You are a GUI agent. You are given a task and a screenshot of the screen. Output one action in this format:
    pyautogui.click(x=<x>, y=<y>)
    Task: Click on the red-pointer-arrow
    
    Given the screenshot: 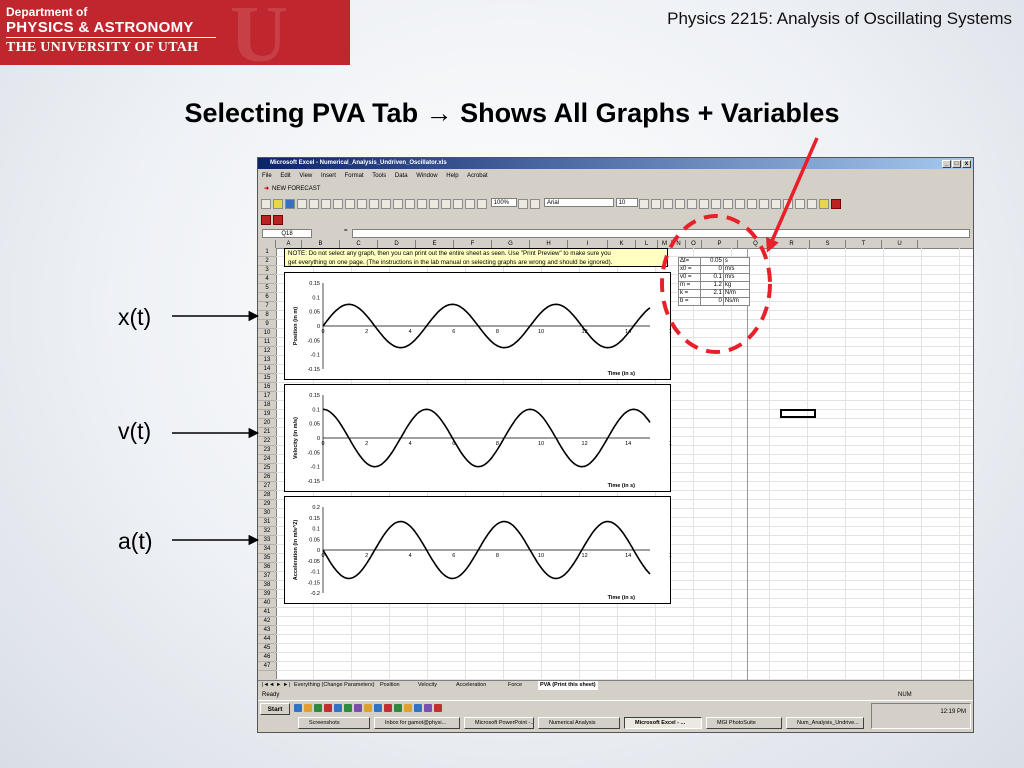 What is the action you would take?
    pyautogui.click(x=792, y=195)
    